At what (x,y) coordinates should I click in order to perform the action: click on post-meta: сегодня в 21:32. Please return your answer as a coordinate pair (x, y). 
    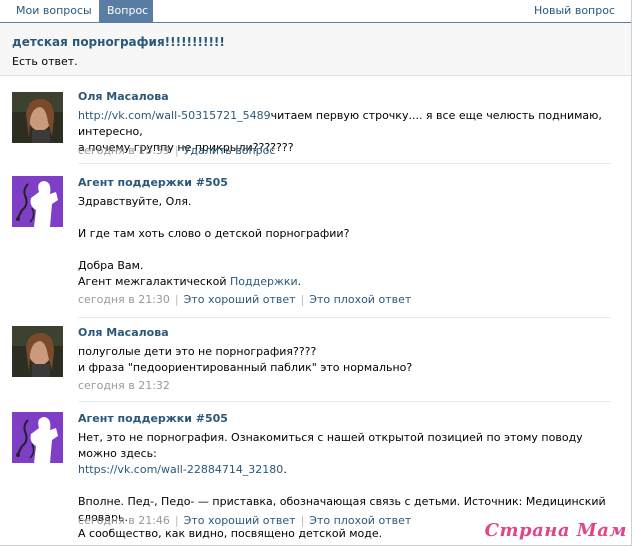
    Looking at the image, I should click on (124, 385).